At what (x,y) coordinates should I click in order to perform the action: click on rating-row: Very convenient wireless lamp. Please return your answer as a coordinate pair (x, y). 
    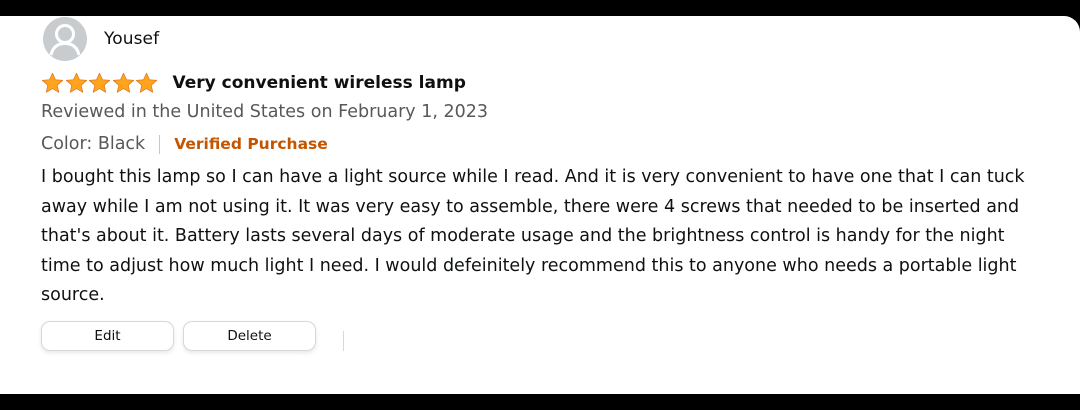
    Looking at the image, I should click on (253, 83).